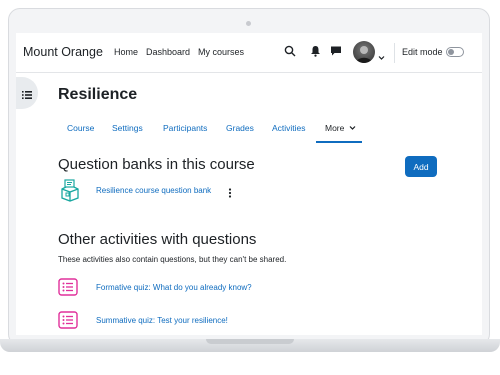  Describe the element at coordinates (168, 52) in the screenshot. I see `nav-dashboard-link: Dashboard` at that location.